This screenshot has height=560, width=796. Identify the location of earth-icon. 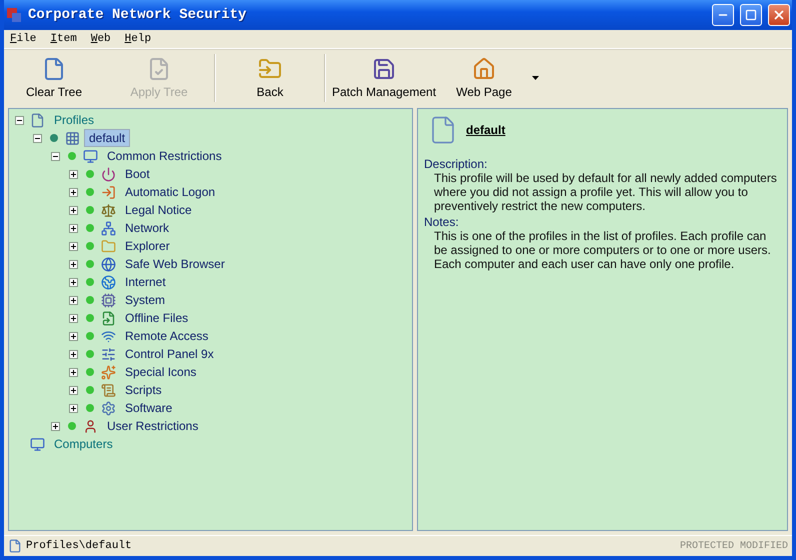
(108, 282).